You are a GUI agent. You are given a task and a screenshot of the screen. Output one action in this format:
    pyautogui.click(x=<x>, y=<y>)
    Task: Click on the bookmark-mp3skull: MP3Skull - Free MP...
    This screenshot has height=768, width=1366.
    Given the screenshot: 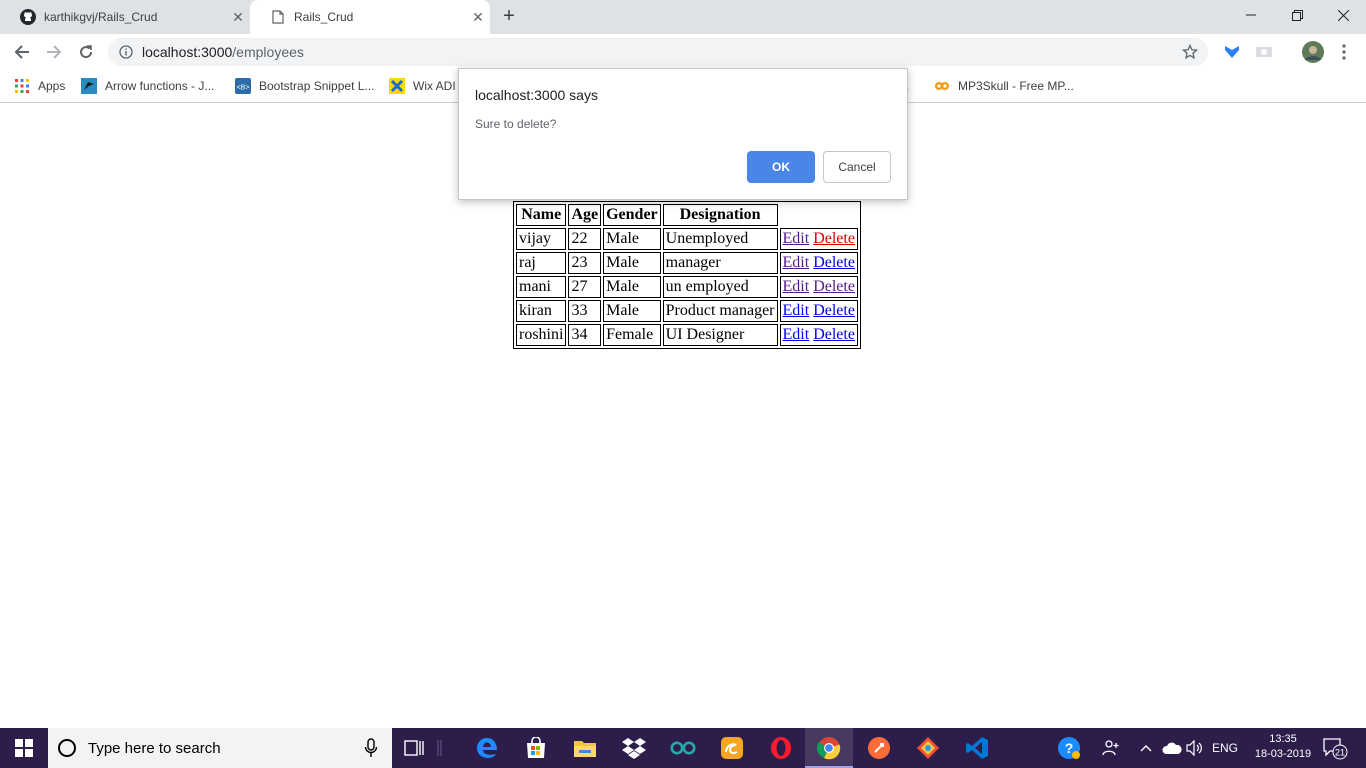 What is the action you would take?
    pyautogui.click(x=1004, y=86)
    